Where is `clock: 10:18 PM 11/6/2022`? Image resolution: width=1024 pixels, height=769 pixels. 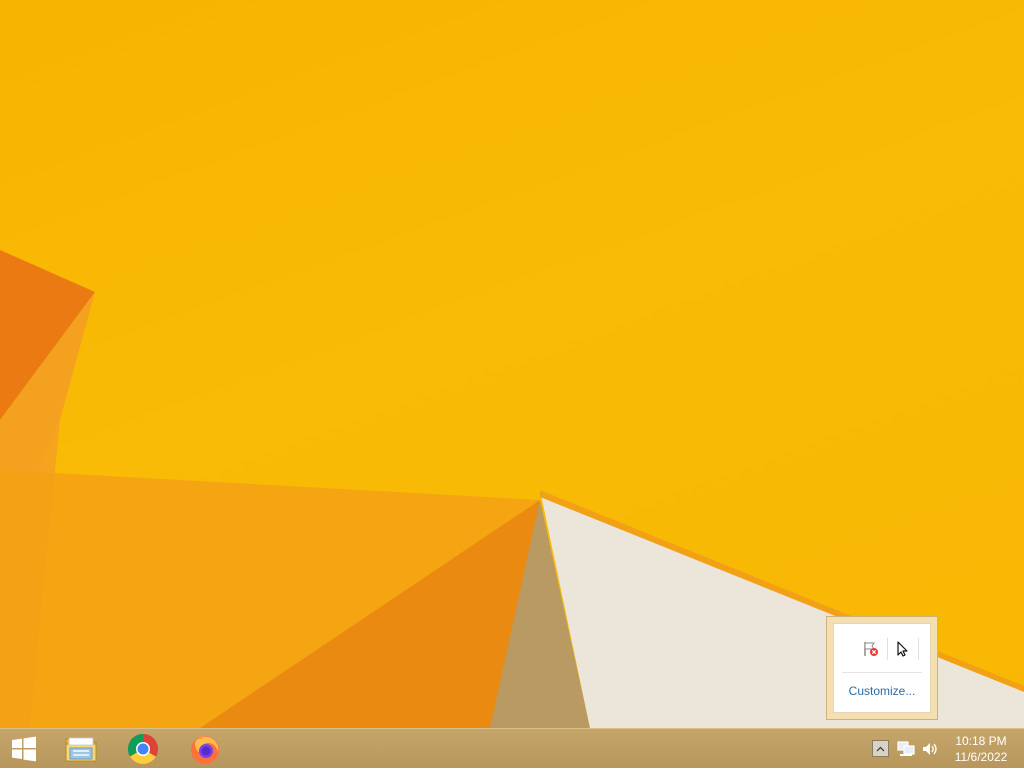
clock: 10:18 PM 11/6/2022 is located at coordinates (981, 749).